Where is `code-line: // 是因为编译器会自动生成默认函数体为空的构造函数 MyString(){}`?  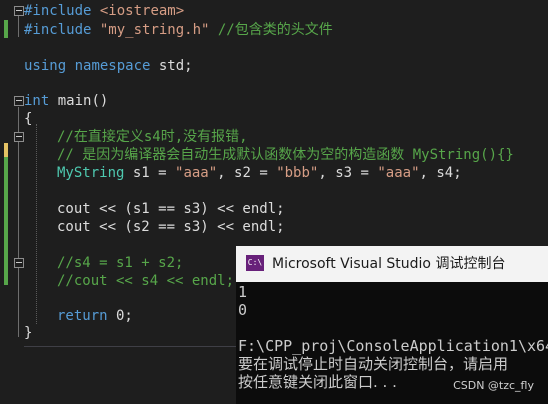 code-line: // 是因为编译器会自动生成默认函数体为空的构造函数 MyString(){} is located at coordinates (274, 155).